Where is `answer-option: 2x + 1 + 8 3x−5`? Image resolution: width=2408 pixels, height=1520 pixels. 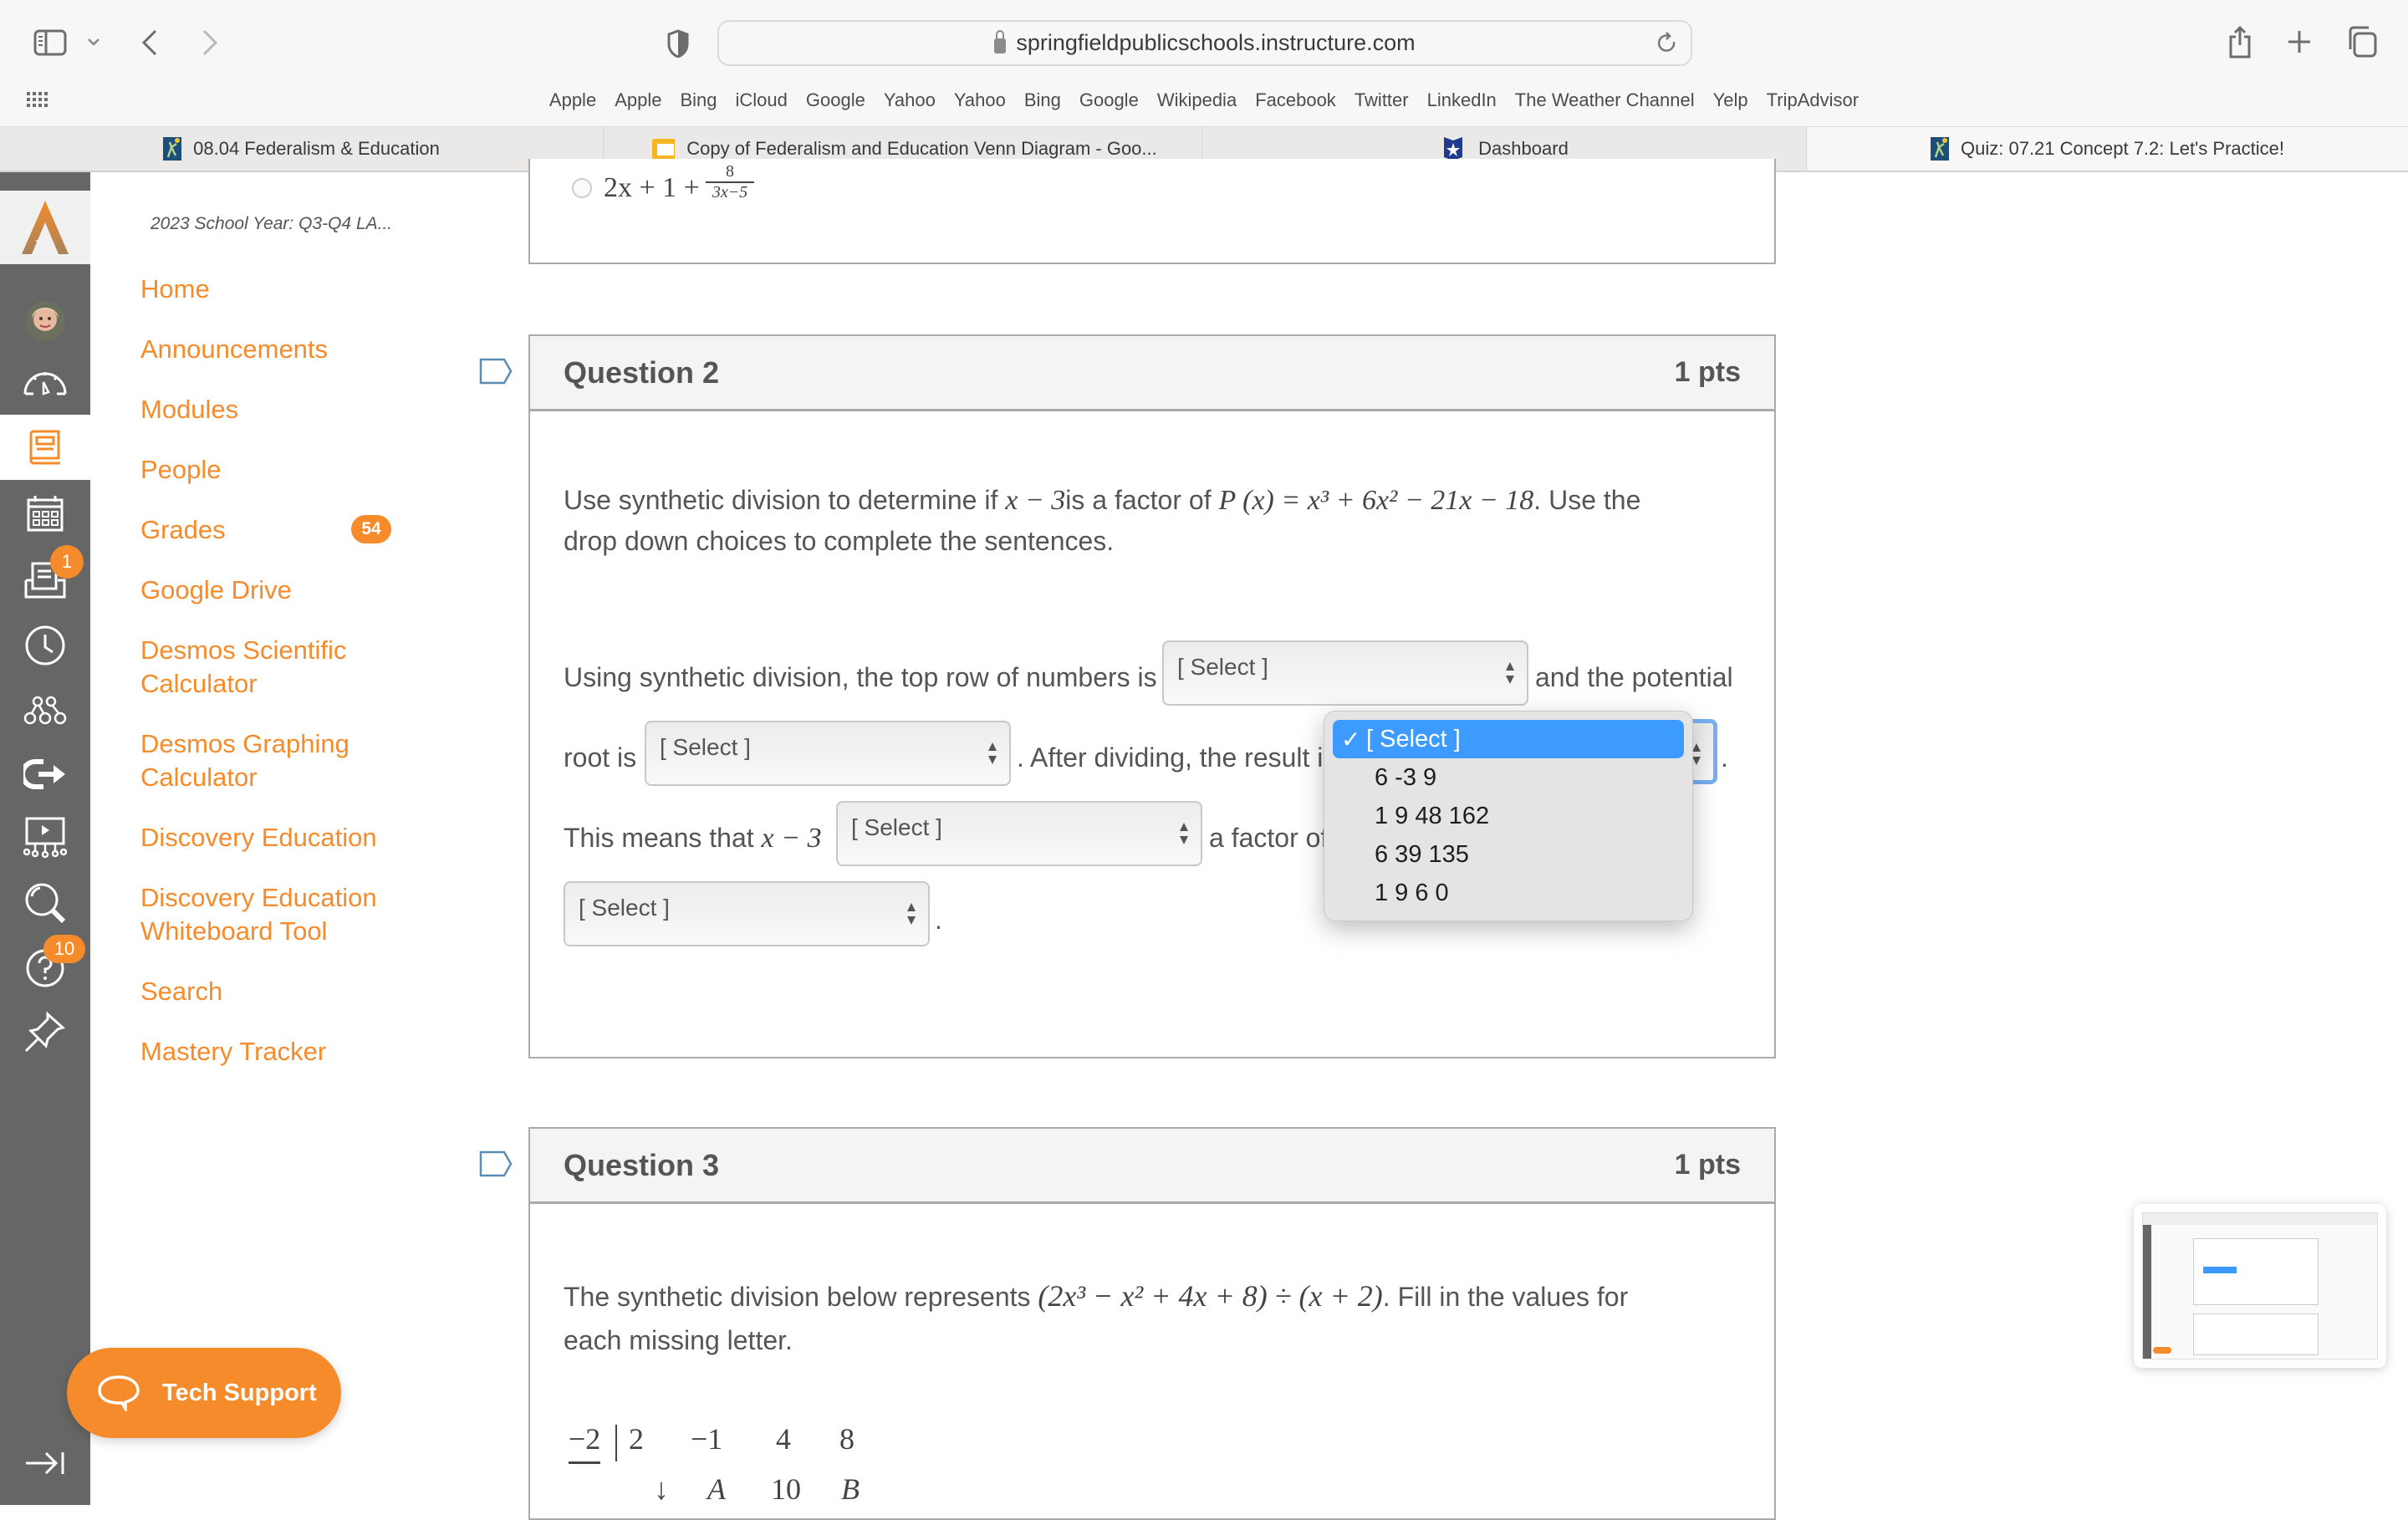 answer-option: 2x + 1 + 8 3x−5 is located at coordinates (663, 183).